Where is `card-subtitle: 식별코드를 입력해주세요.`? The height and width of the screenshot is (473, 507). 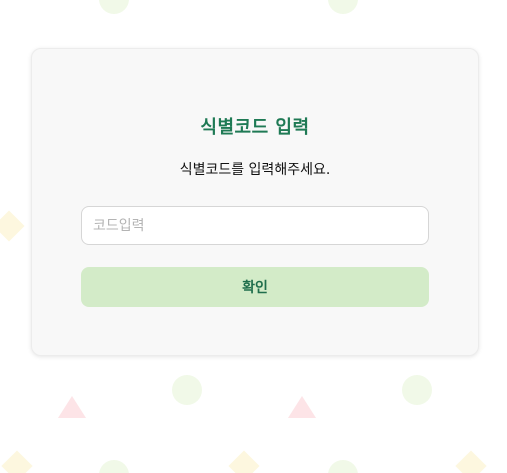 card-subtitle: 식별코드를 입력해주세요. is located at coordinates (255, 170).